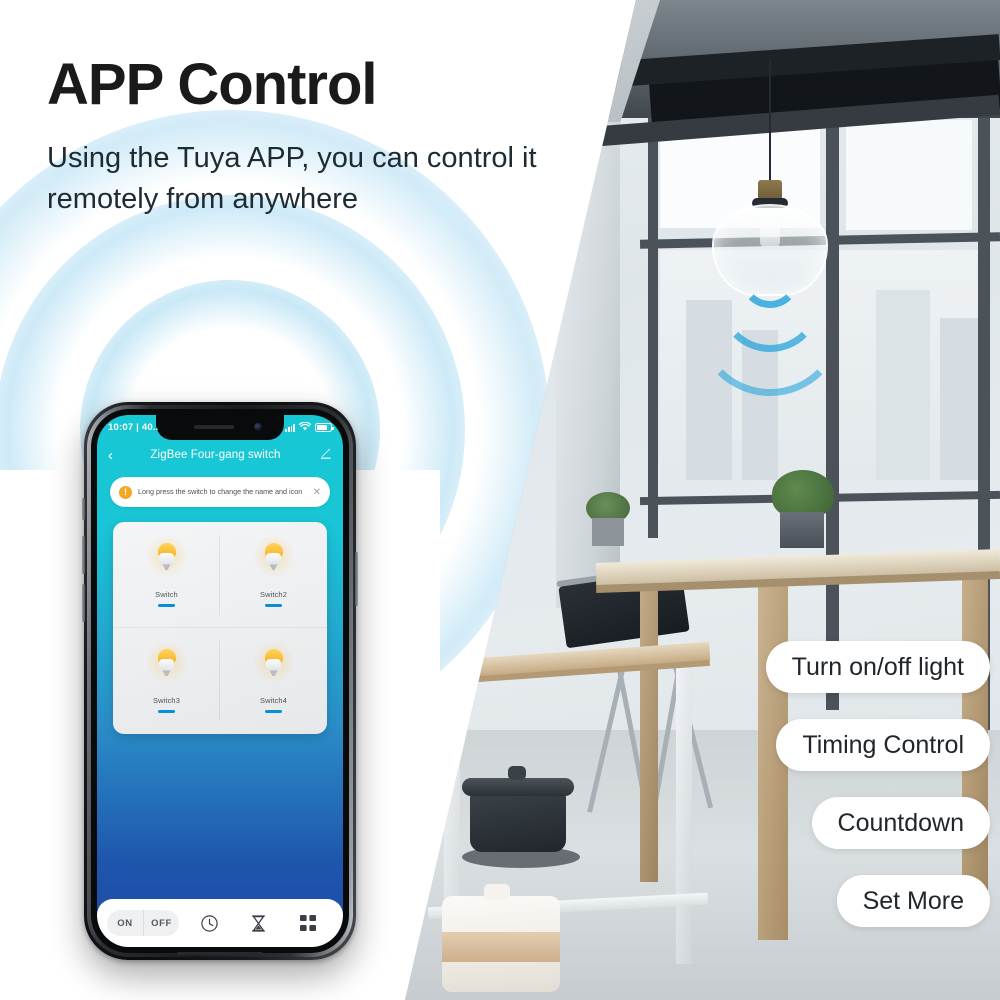  What do you see at coordinates (308, 923) in the screenshot?
I see `grid-apps-icon` at bounding box center [308, 923].